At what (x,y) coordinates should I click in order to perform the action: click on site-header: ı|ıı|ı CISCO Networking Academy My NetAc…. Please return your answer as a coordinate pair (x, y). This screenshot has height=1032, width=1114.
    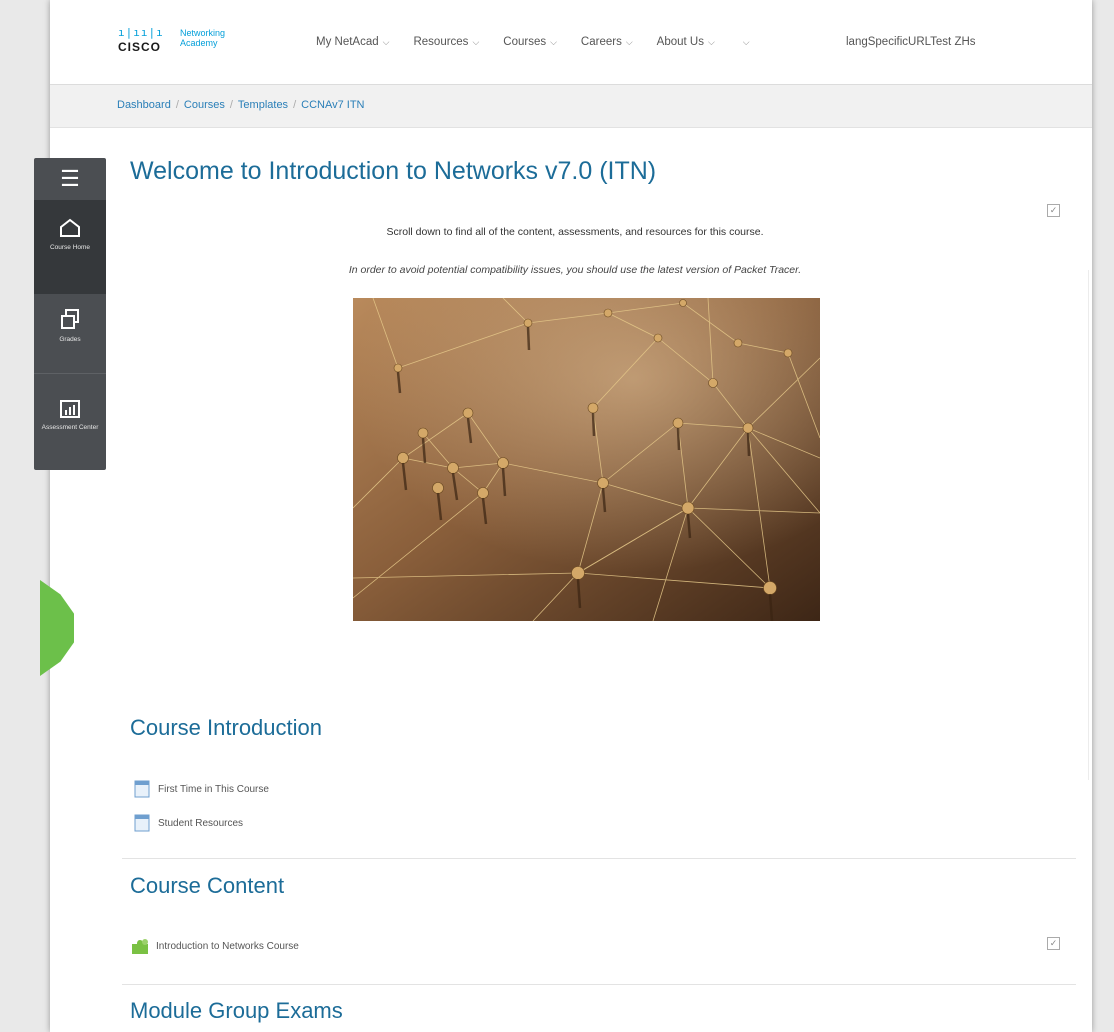
    Looking at the image, I should click on (571, 42).